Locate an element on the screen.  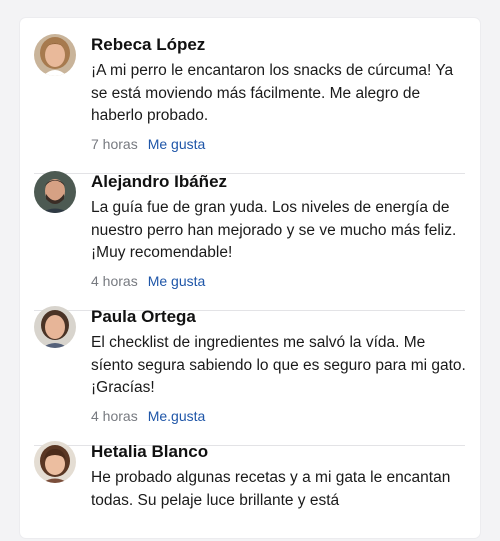
avatar-man-beard-icon is located at coordinates (55, 192).